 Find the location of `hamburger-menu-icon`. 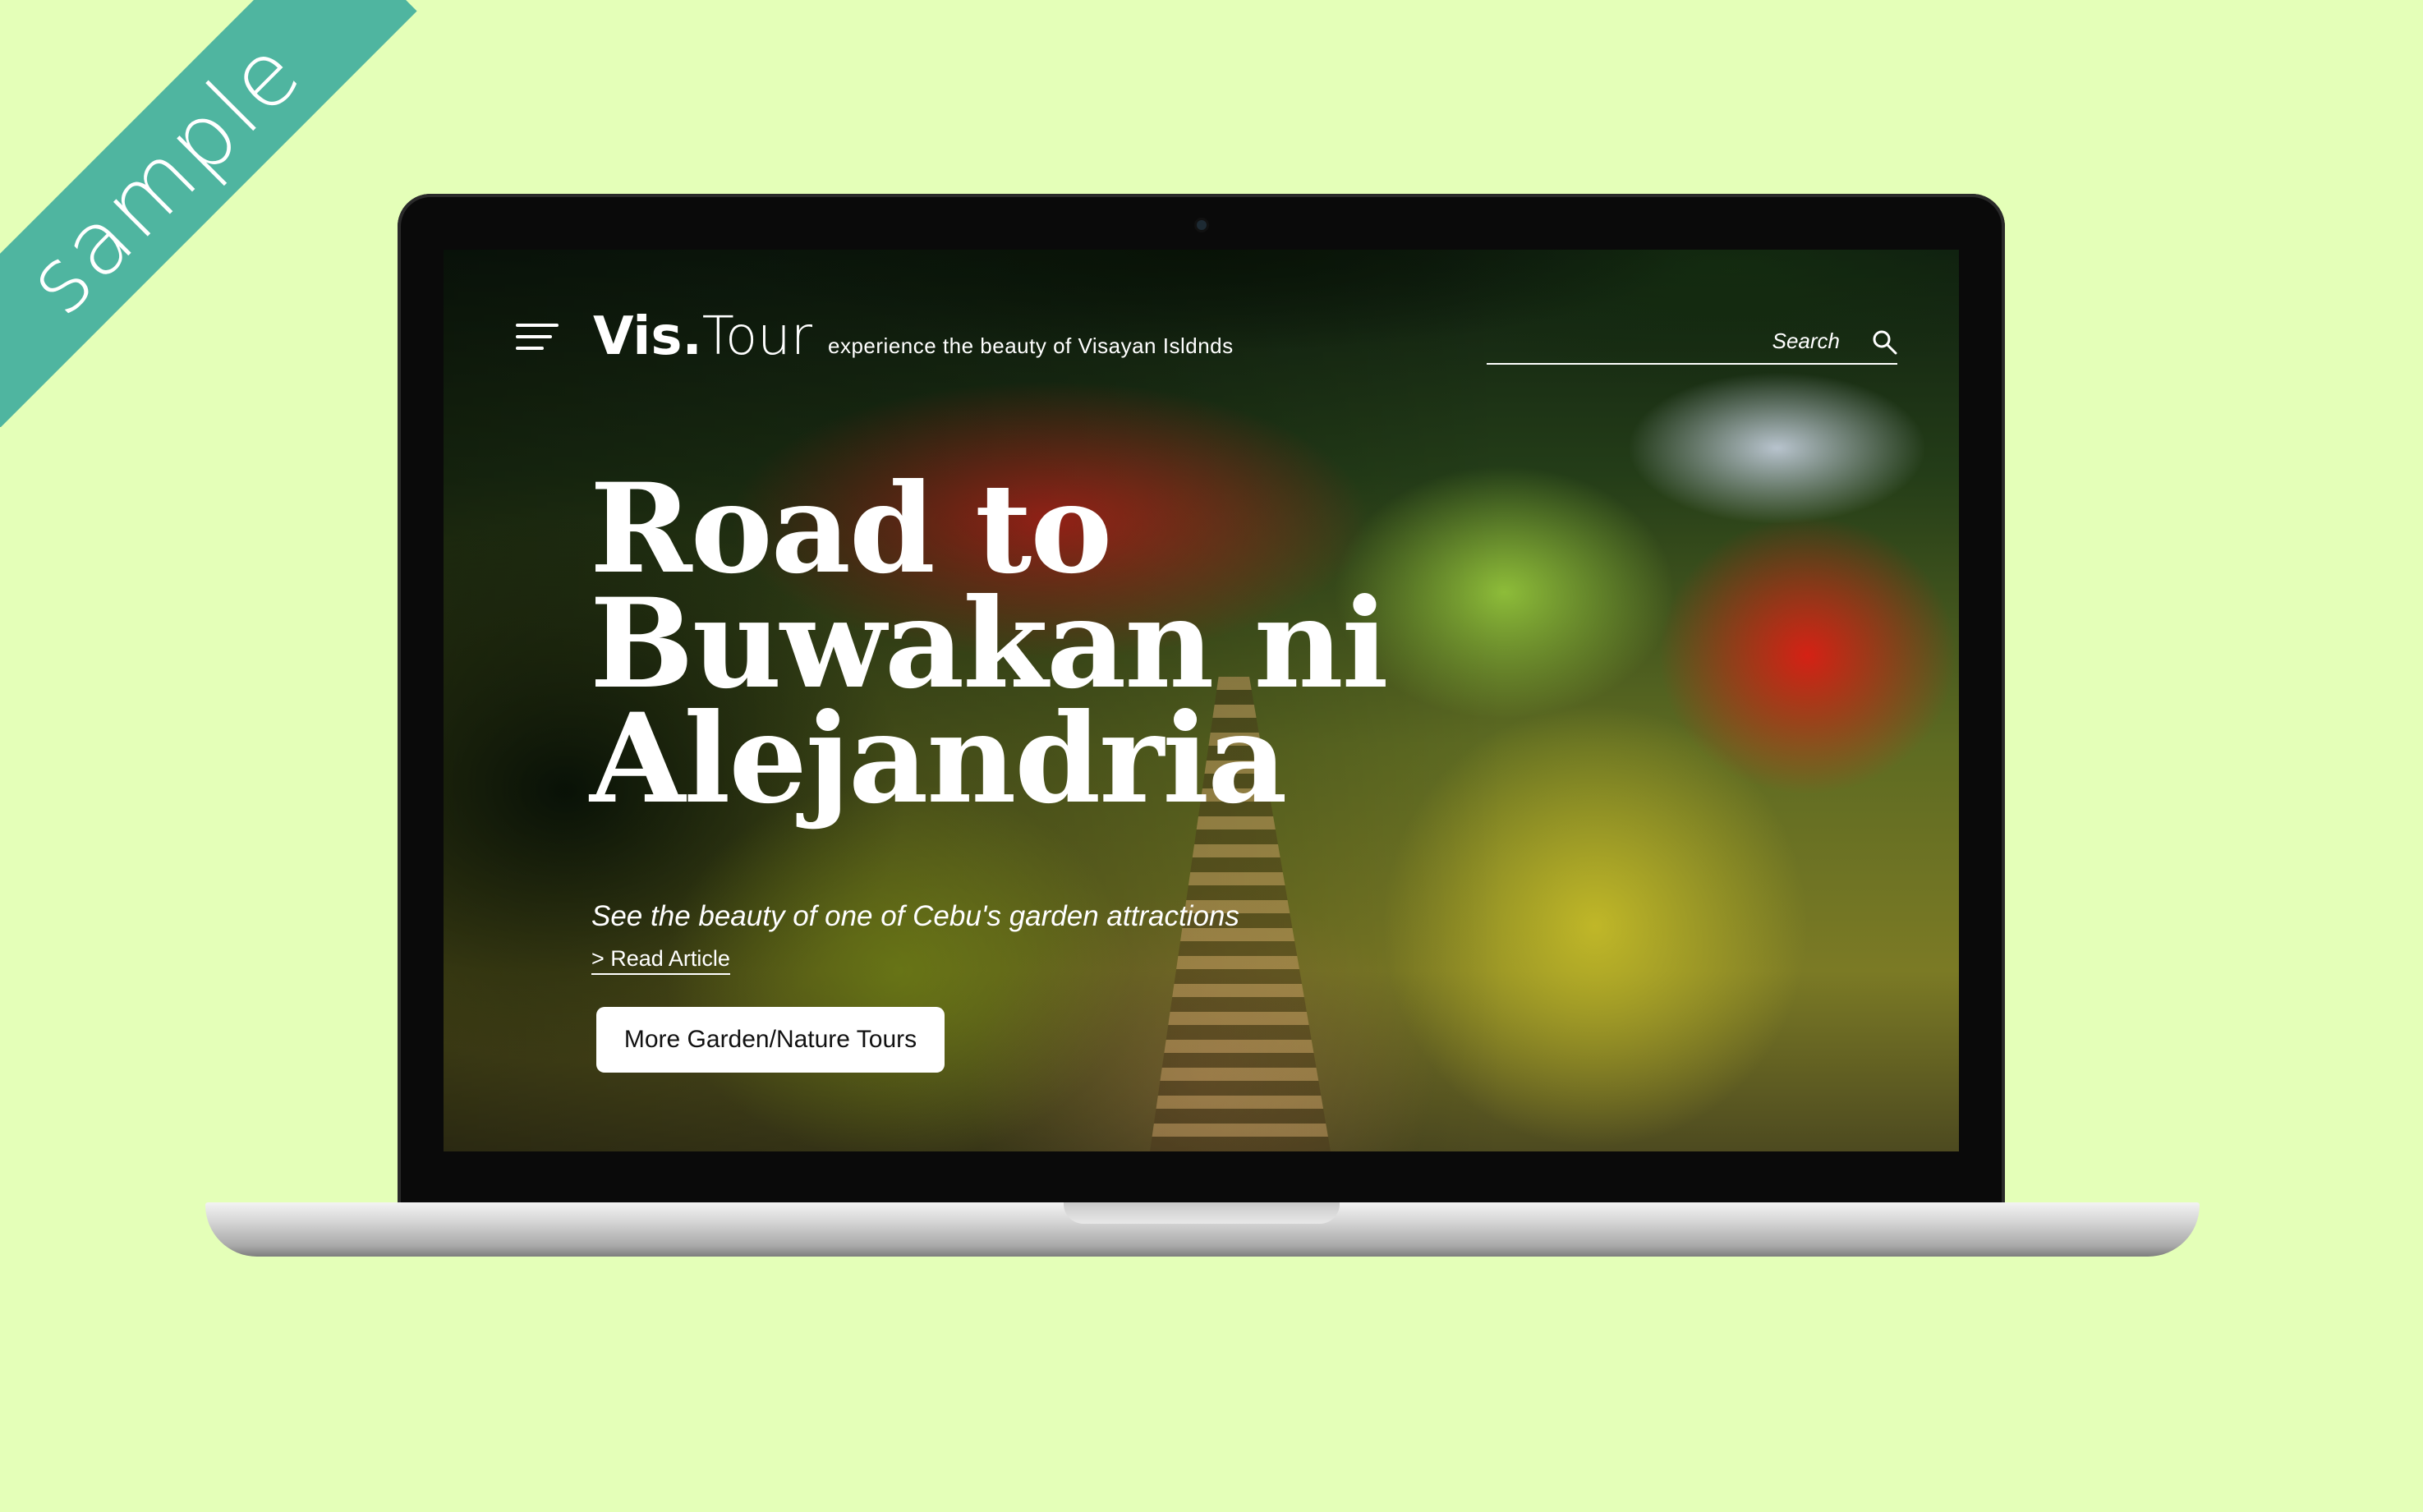

hamburger-menu-icon is located at coordinates (537, 338).